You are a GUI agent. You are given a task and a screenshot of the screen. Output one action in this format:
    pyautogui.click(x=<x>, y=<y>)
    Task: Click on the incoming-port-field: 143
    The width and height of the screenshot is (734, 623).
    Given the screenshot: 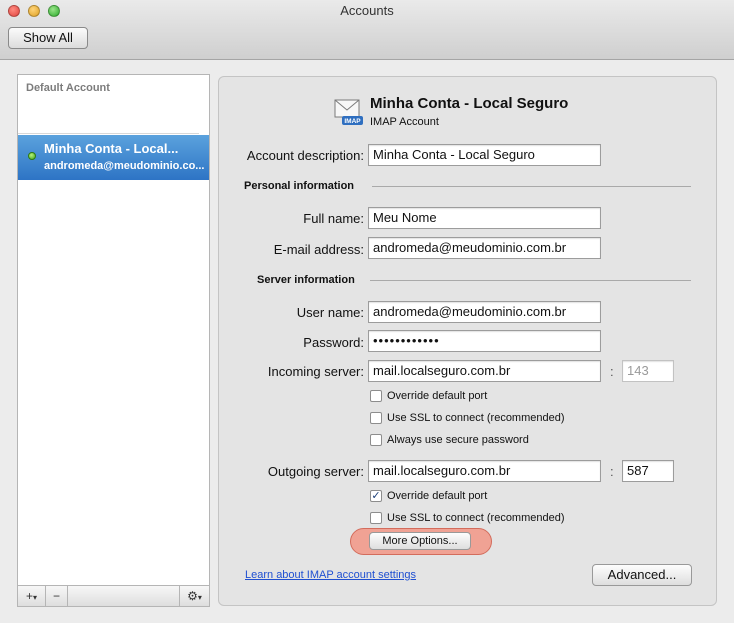 What is the action you would take?
    pyautogui.click(x=648, y=371)
    